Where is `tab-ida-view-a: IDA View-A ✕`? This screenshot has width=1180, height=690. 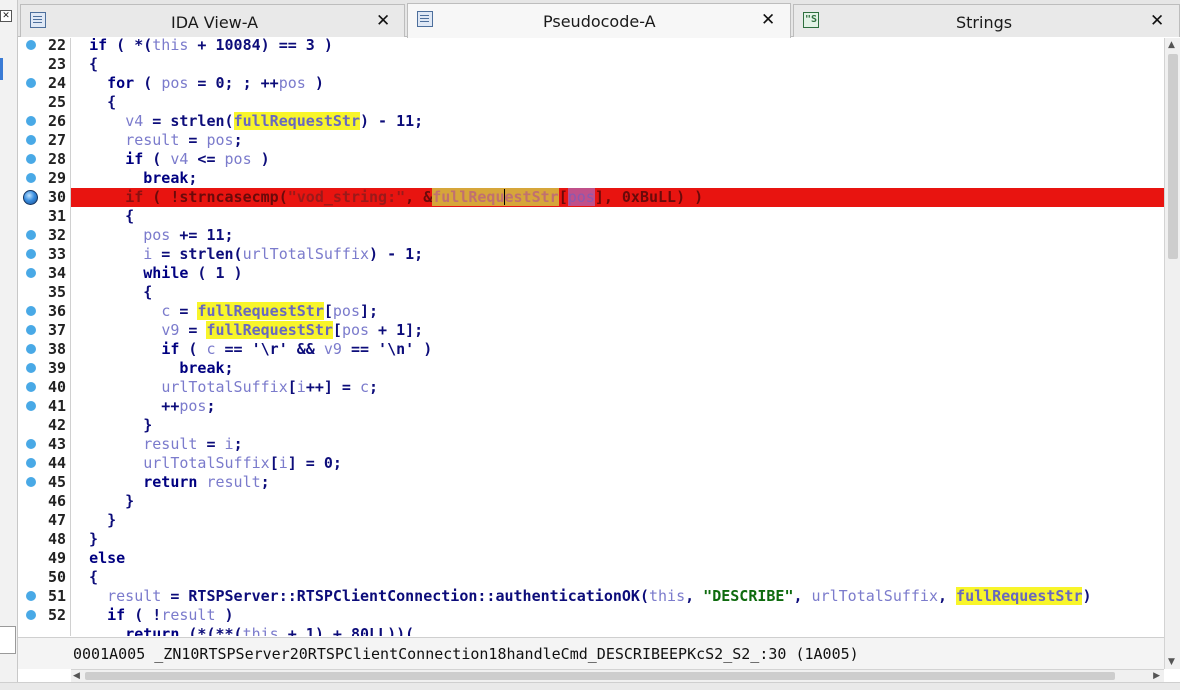 tab-ida-view-a: IDA View-A ✕ is located at coordinates (212, 20).